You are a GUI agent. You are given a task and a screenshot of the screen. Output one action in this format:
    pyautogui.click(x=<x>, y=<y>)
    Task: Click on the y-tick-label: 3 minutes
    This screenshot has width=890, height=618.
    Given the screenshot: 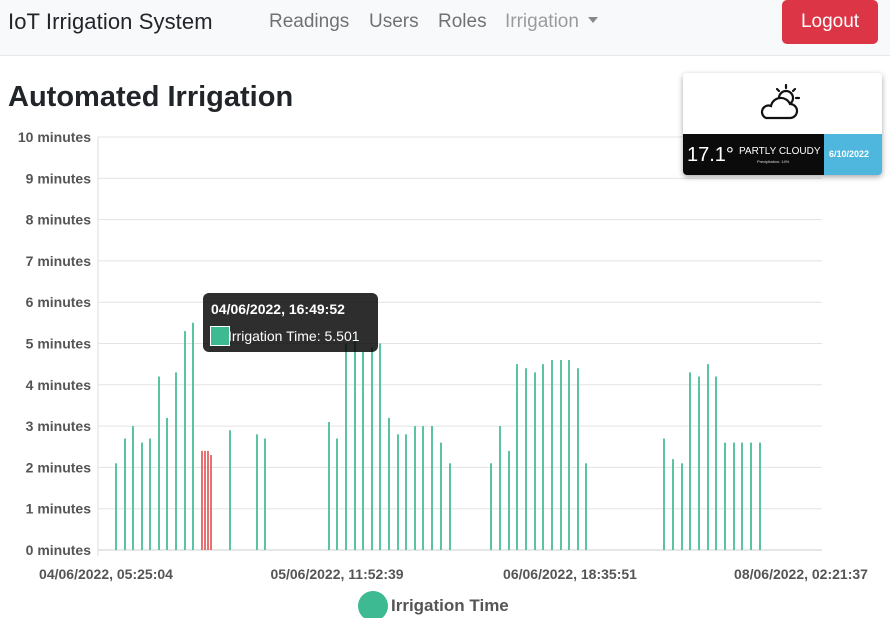 What is the action you would take?
    pyautogui.click(x=59, y=426)
    